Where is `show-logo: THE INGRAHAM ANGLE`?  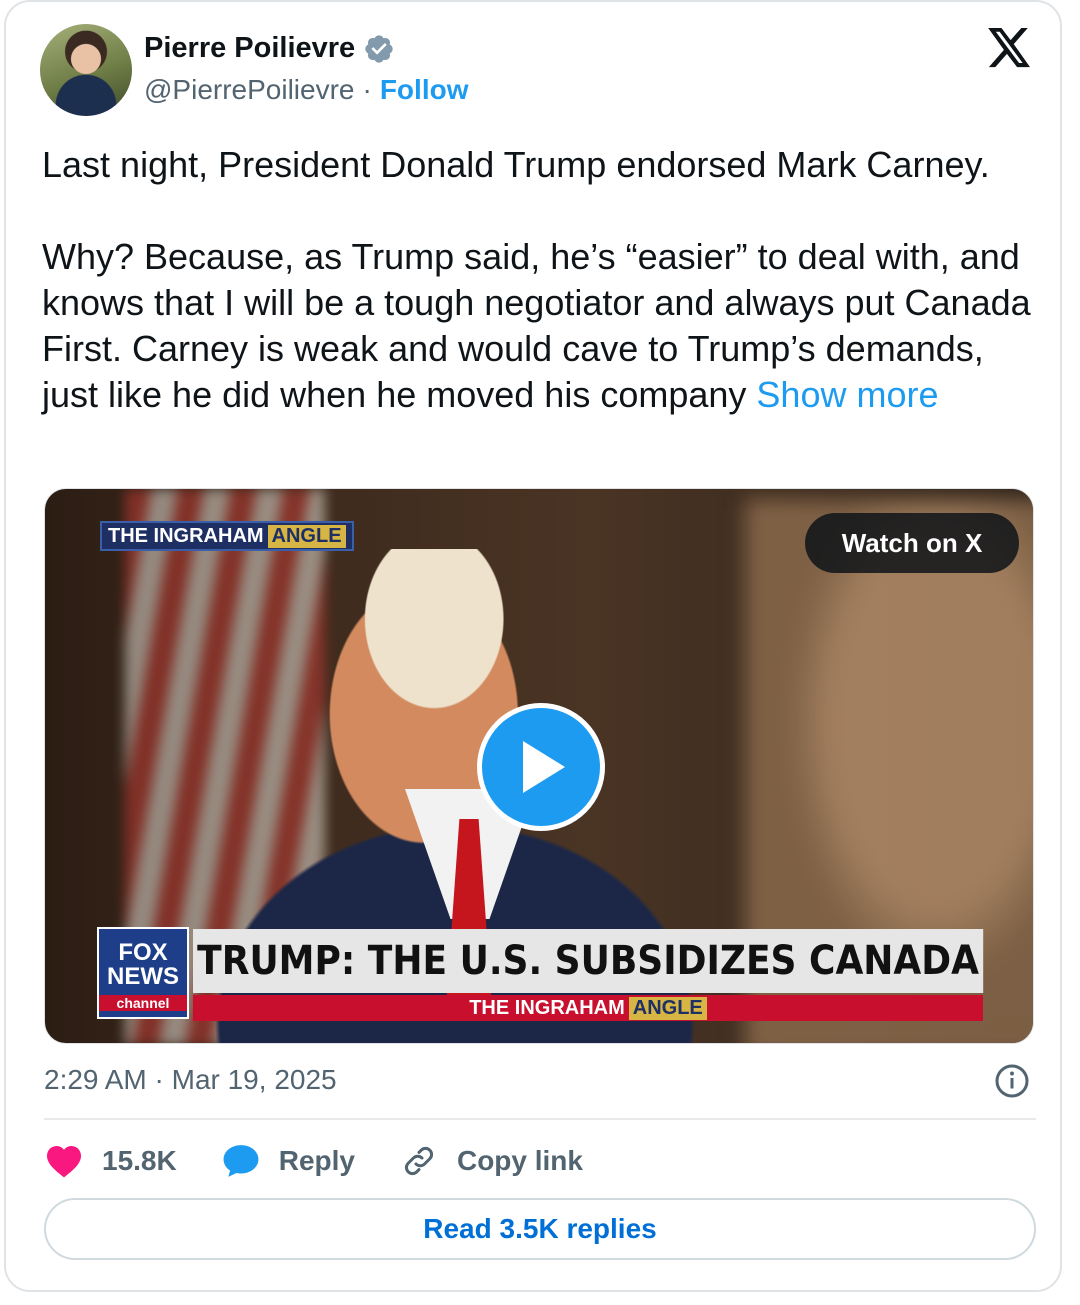
show-logo: THE INGRAHAM ANGLE is located at coordinates (227, 536).